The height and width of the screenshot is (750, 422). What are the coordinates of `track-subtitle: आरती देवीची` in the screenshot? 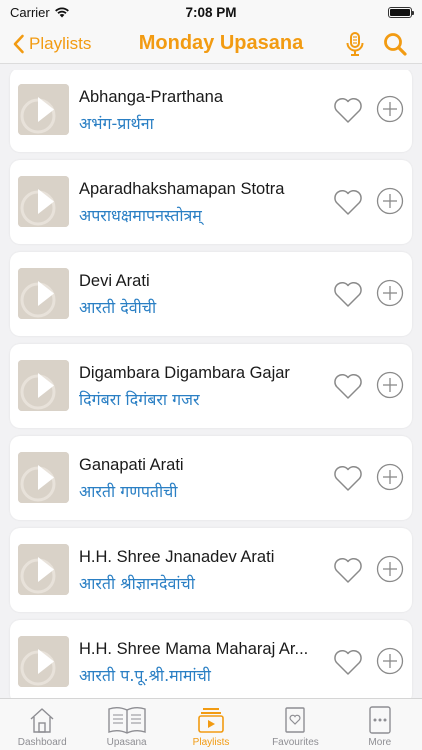 It's located at (118, 307).